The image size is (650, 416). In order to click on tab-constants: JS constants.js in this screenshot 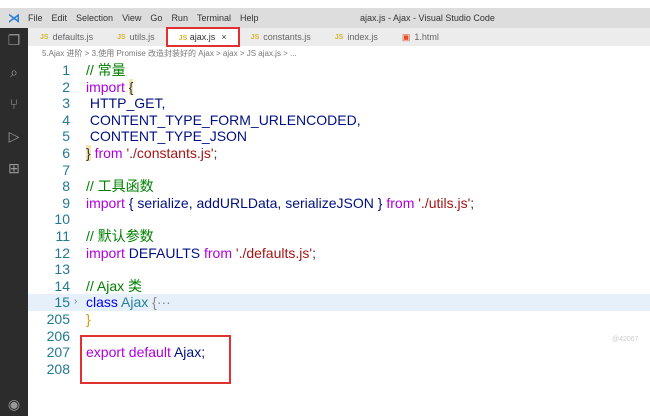, I will do `click(281, 37)`.